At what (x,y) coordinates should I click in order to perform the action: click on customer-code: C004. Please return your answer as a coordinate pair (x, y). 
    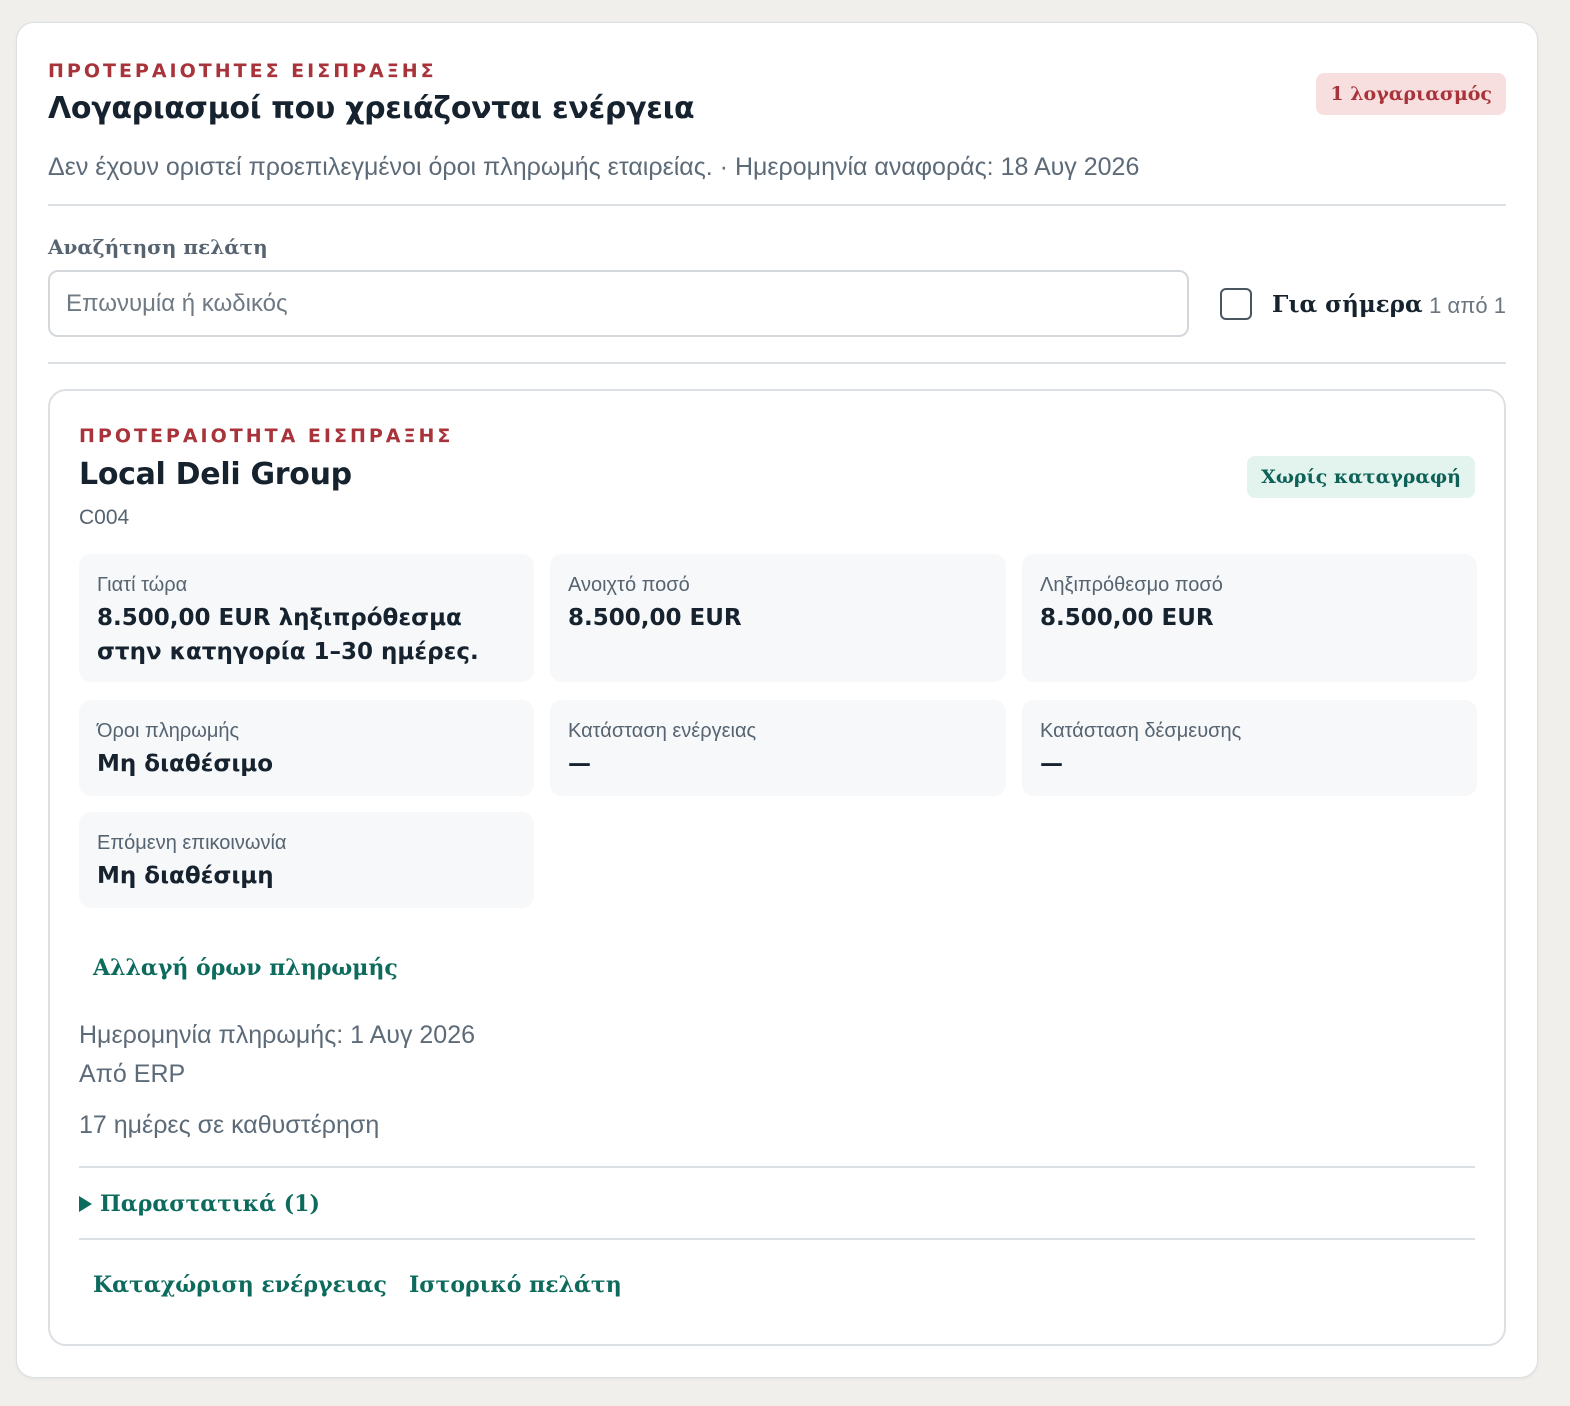
    Looking at the image, I should click on (104, 517).